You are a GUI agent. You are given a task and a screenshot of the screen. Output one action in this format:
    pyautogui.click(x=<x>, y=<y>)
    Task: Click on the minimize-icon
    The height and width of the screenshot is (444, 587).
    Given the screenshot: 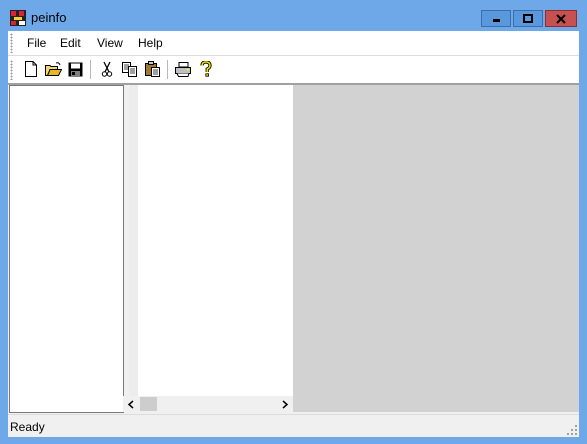 What is the action you would take?
    pyautogui.click(x=496, y=20)
    